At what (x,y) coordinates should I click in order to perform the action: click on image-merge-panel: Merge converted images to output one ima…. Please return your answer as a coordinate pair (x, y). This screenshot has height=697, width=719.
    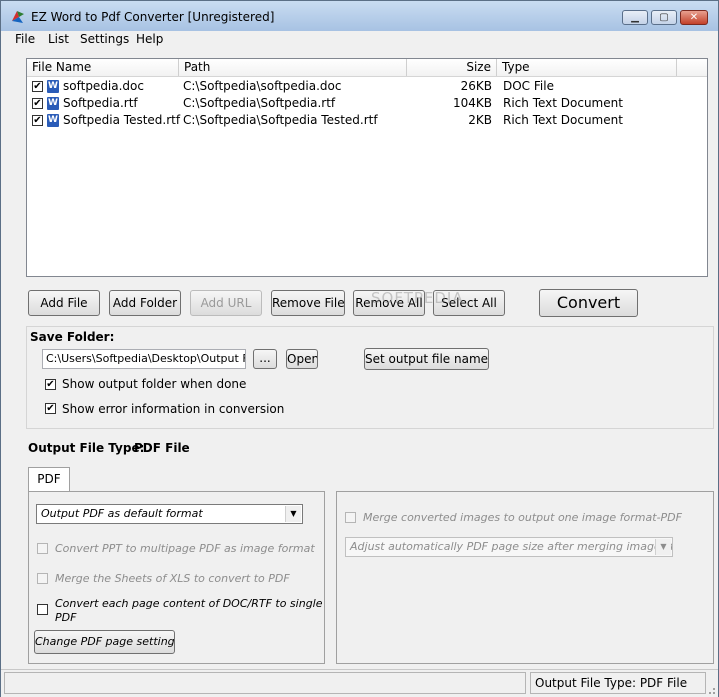
    Looking at the image, I should click on (525, 577).